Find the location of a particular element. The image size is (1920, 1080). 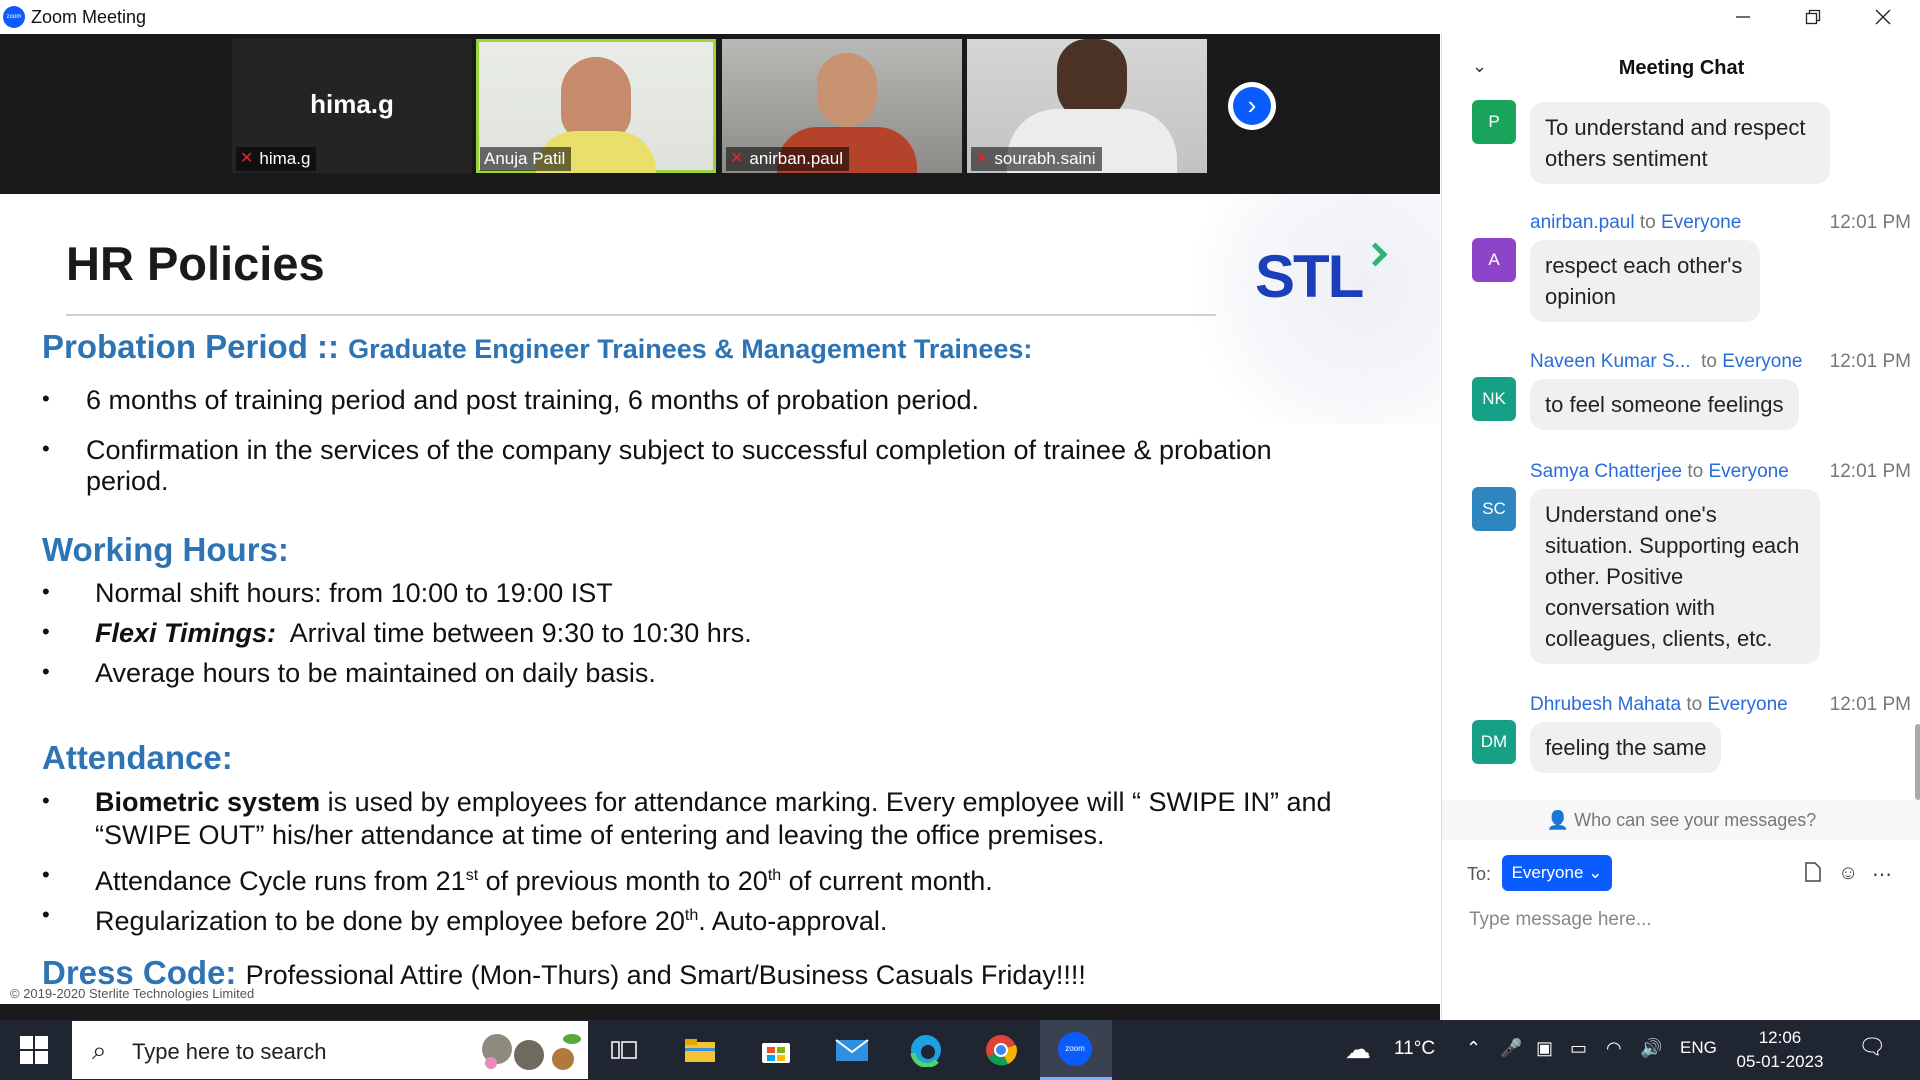

weather-cloud-icon: ☁ is located at coordinates (1358, 1049).